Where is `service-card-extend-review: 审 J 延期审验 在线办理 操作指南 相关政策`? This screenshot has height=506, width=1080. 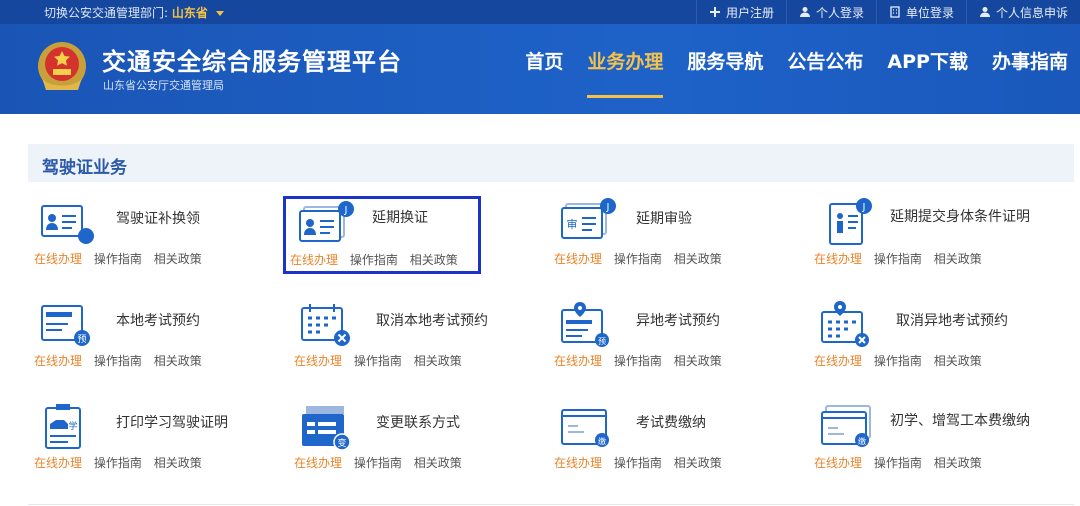
service-card-extend-review: 审 J 延期审验 在线办理 操作指南 相关政策 is located at coordinates (678, 237).